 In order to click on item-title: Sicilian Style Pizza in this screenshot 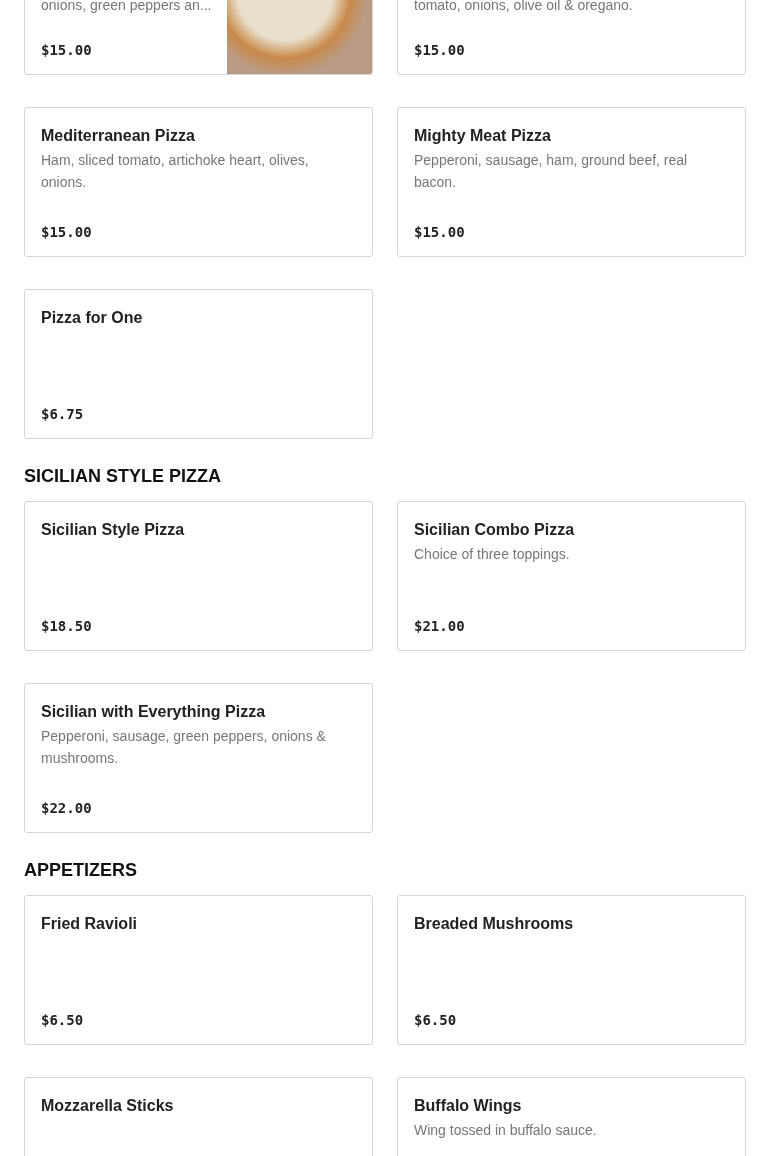, I will do `click(113, 530)`.